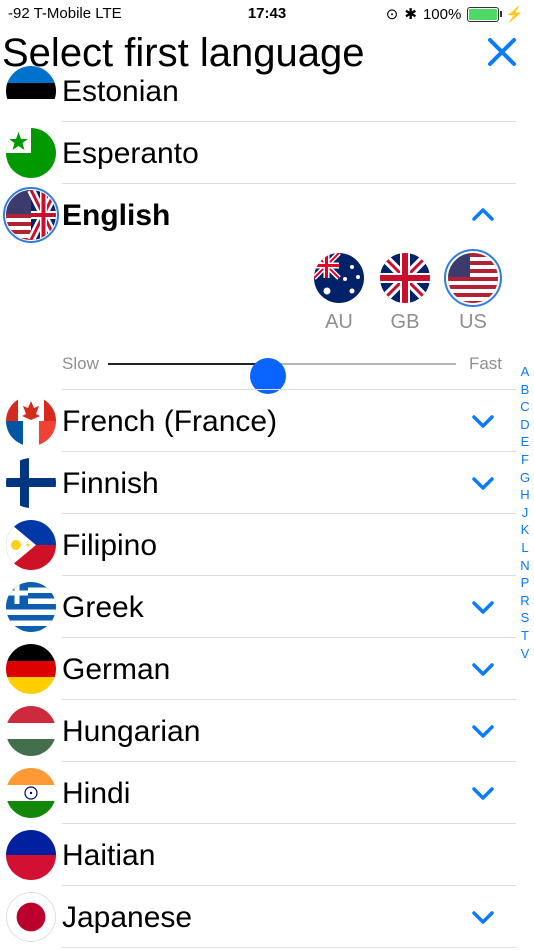 The image size is (534, 950). I want to click on germany-flag-icon, so click(31, 669).